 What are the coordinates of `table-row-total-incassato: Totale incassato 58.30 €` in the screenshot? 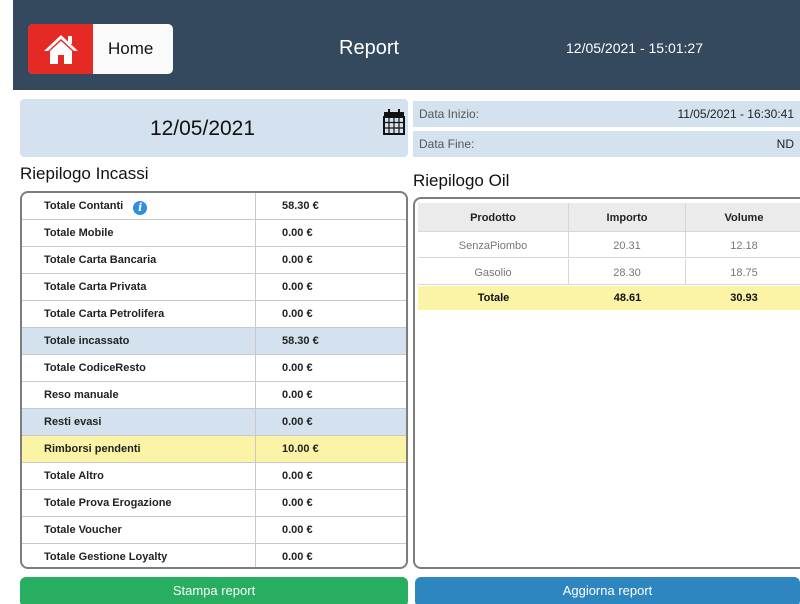 It's located at (214, 341).